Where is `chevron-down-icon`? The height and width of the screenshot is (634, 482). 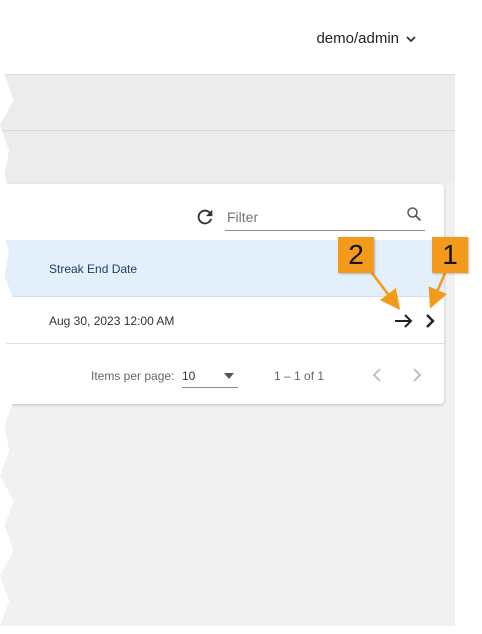 chevron-down-icon is located at coordinates (411, 38).